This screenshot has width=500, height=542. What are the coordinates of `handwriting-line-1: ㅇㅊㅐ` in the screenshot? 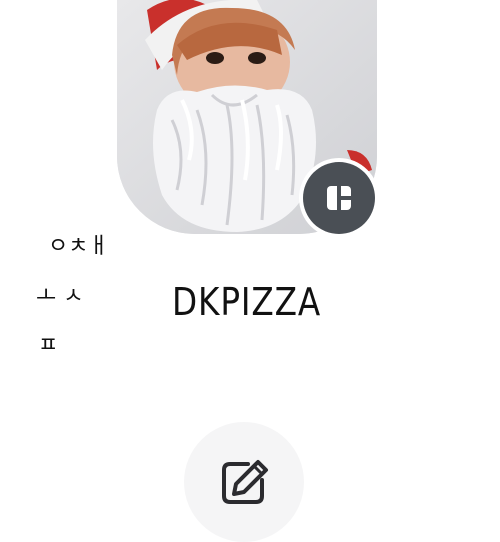 It's located at (78, 246).